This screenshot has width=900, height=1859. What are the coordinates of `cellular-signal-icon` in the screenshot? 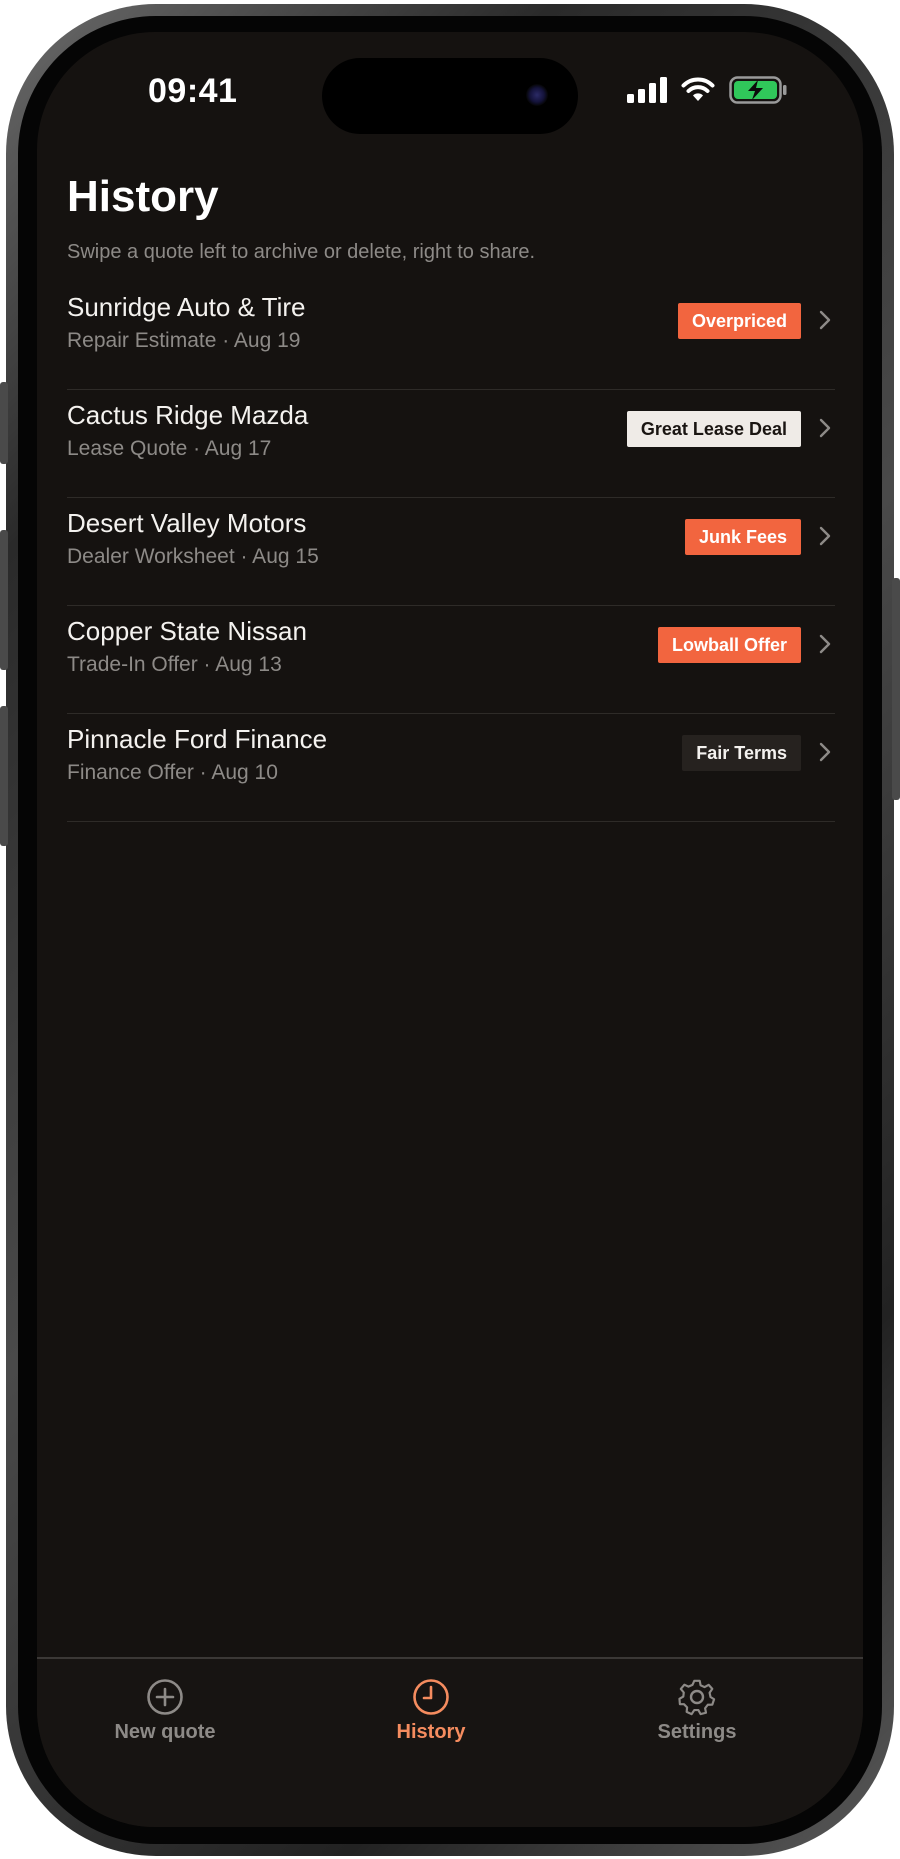 It's located at (647, 90).